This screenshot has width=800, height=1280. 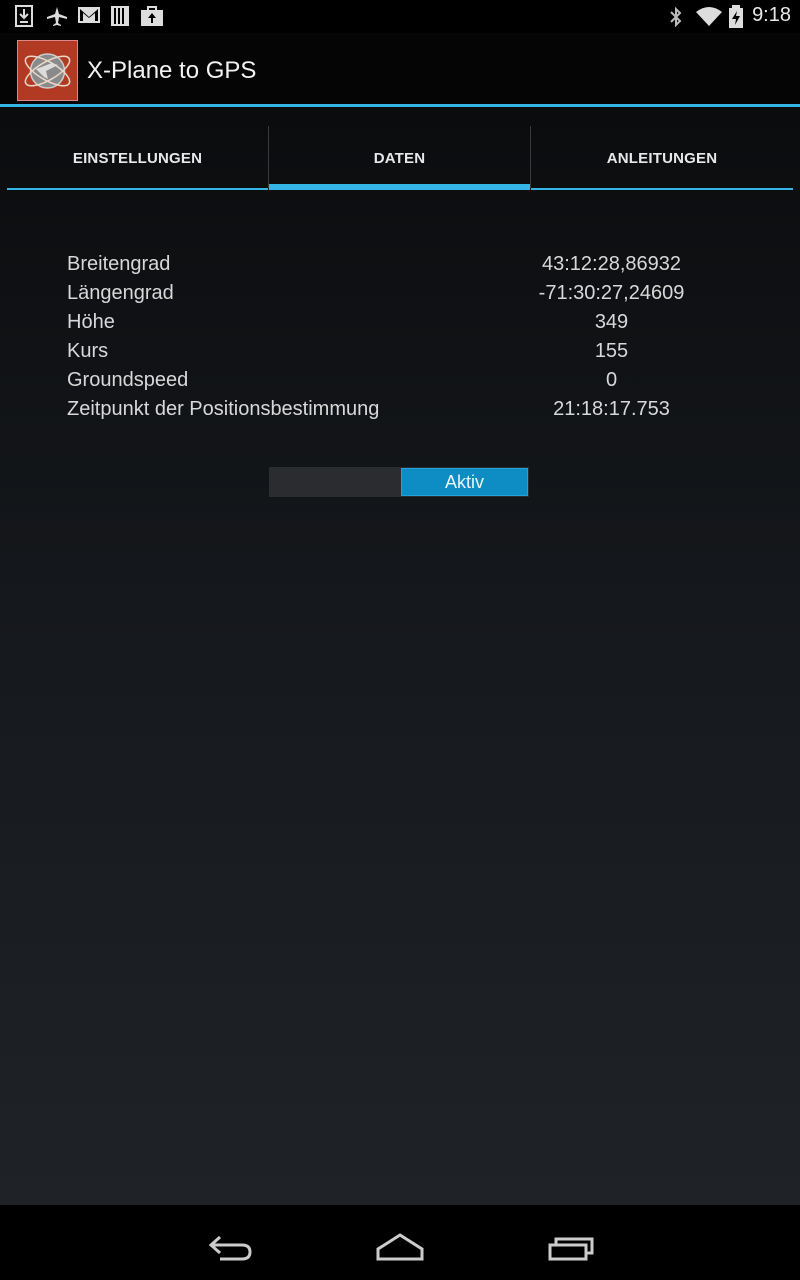 I want to click on tab-selected-indicator, so click(x=399, y=187).